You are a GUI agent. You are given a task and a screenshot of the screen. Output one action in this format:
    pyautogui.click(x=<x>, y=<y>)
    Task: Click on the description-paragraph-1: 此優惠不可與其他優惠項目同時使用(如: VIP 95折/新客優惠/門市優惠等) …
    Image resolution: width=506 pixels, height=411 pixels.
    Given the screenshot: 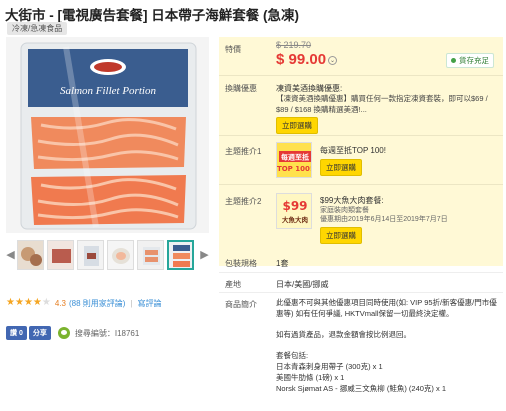 What is the action you would take?
    pyautogui.click(x=386, y=308)
    